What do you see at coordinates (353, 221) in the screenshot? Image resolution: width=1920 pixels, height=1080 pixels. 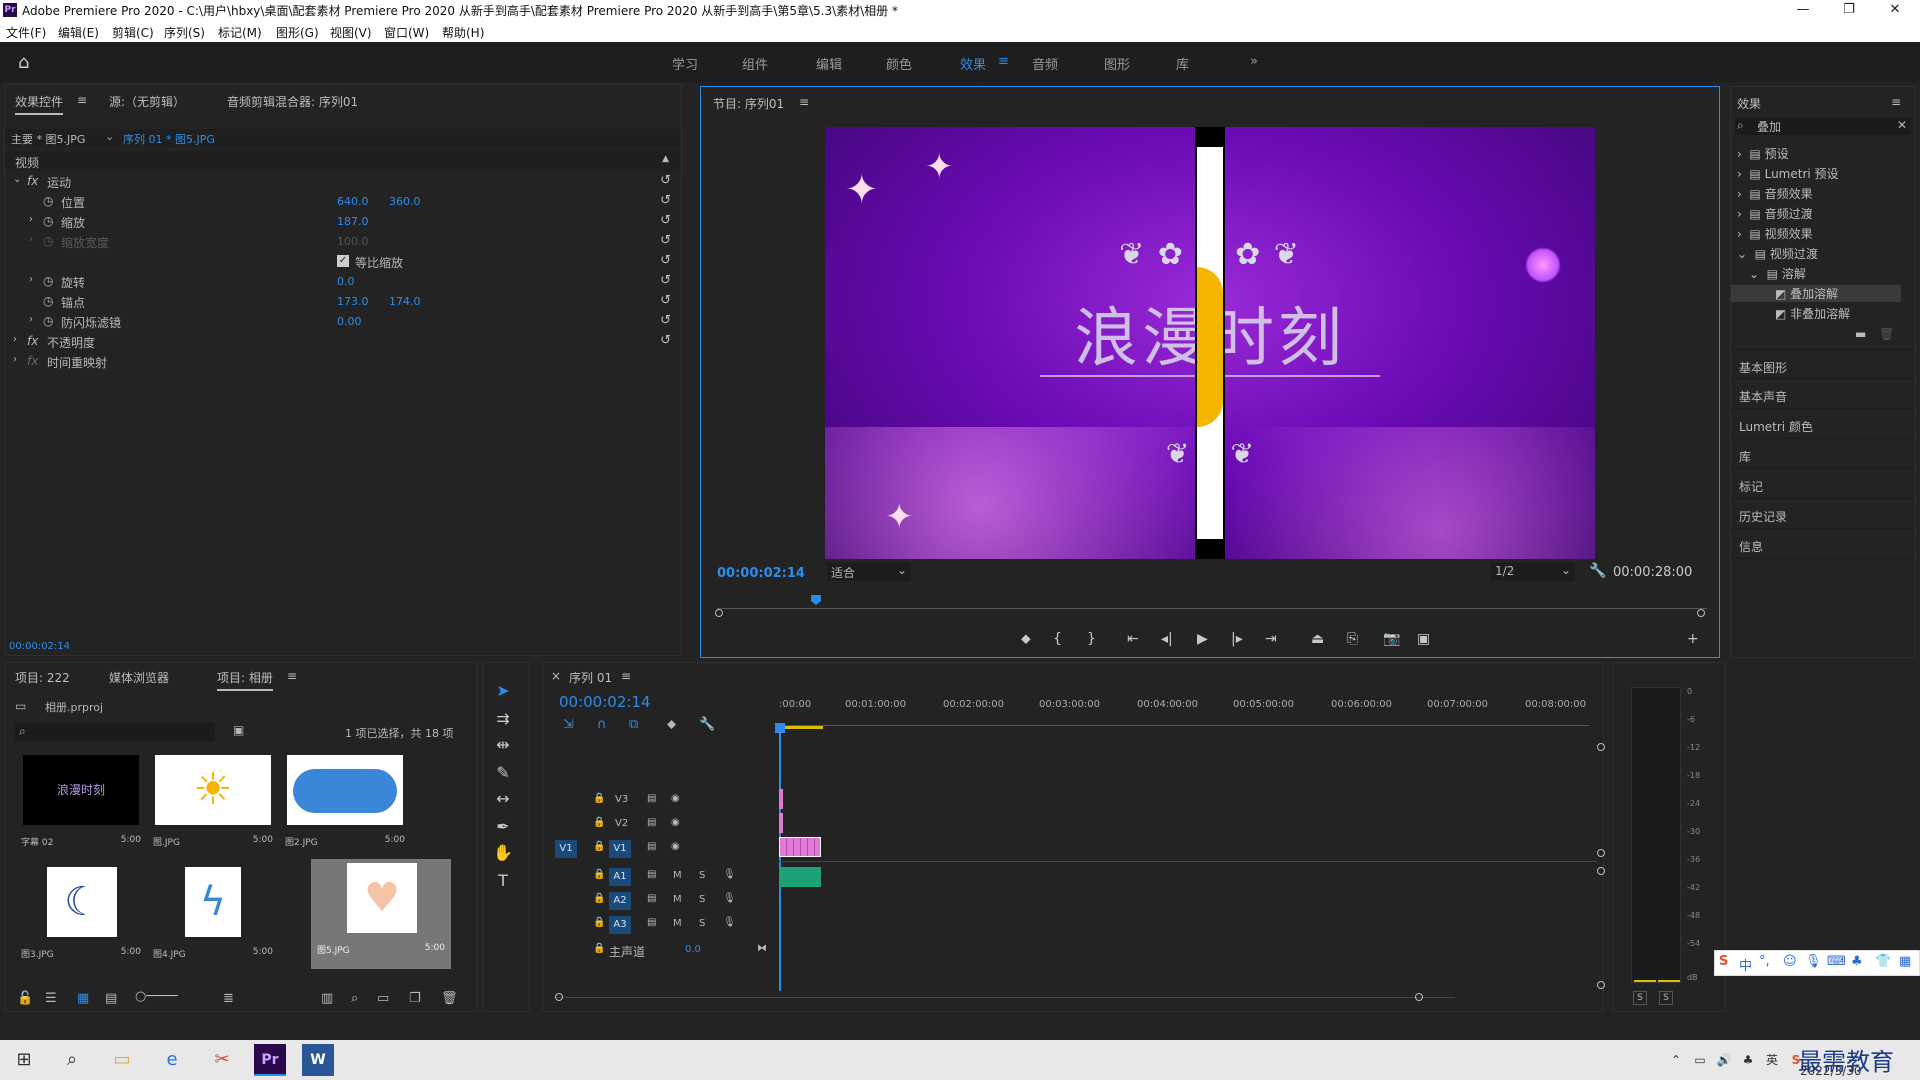 I see `scale-value: 187.0` at bounding box center [353, 221].